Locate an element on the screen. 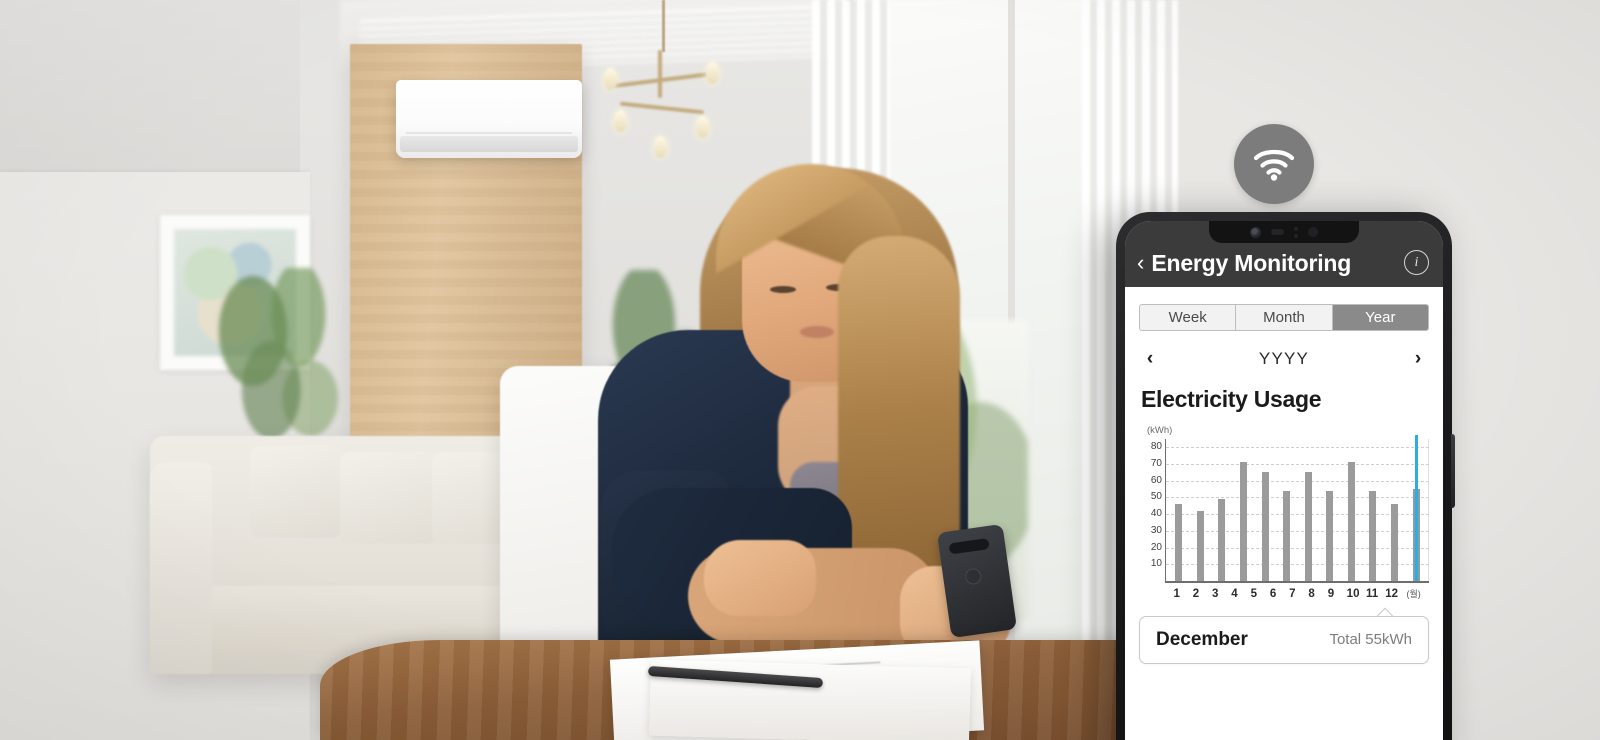 The width and height of the screenshot is (1600, 740). period-segmented-control: Week Month Year is located at coordinates (1284, 317).